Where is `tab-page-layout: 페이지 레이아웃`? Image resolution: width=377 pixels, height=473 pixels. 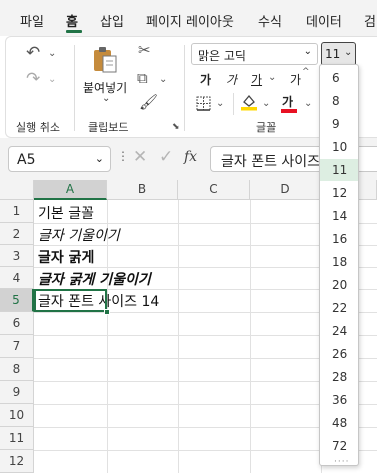 tab-page-layout: 페이지 레이아웃 is located at coordinates (190, 20).